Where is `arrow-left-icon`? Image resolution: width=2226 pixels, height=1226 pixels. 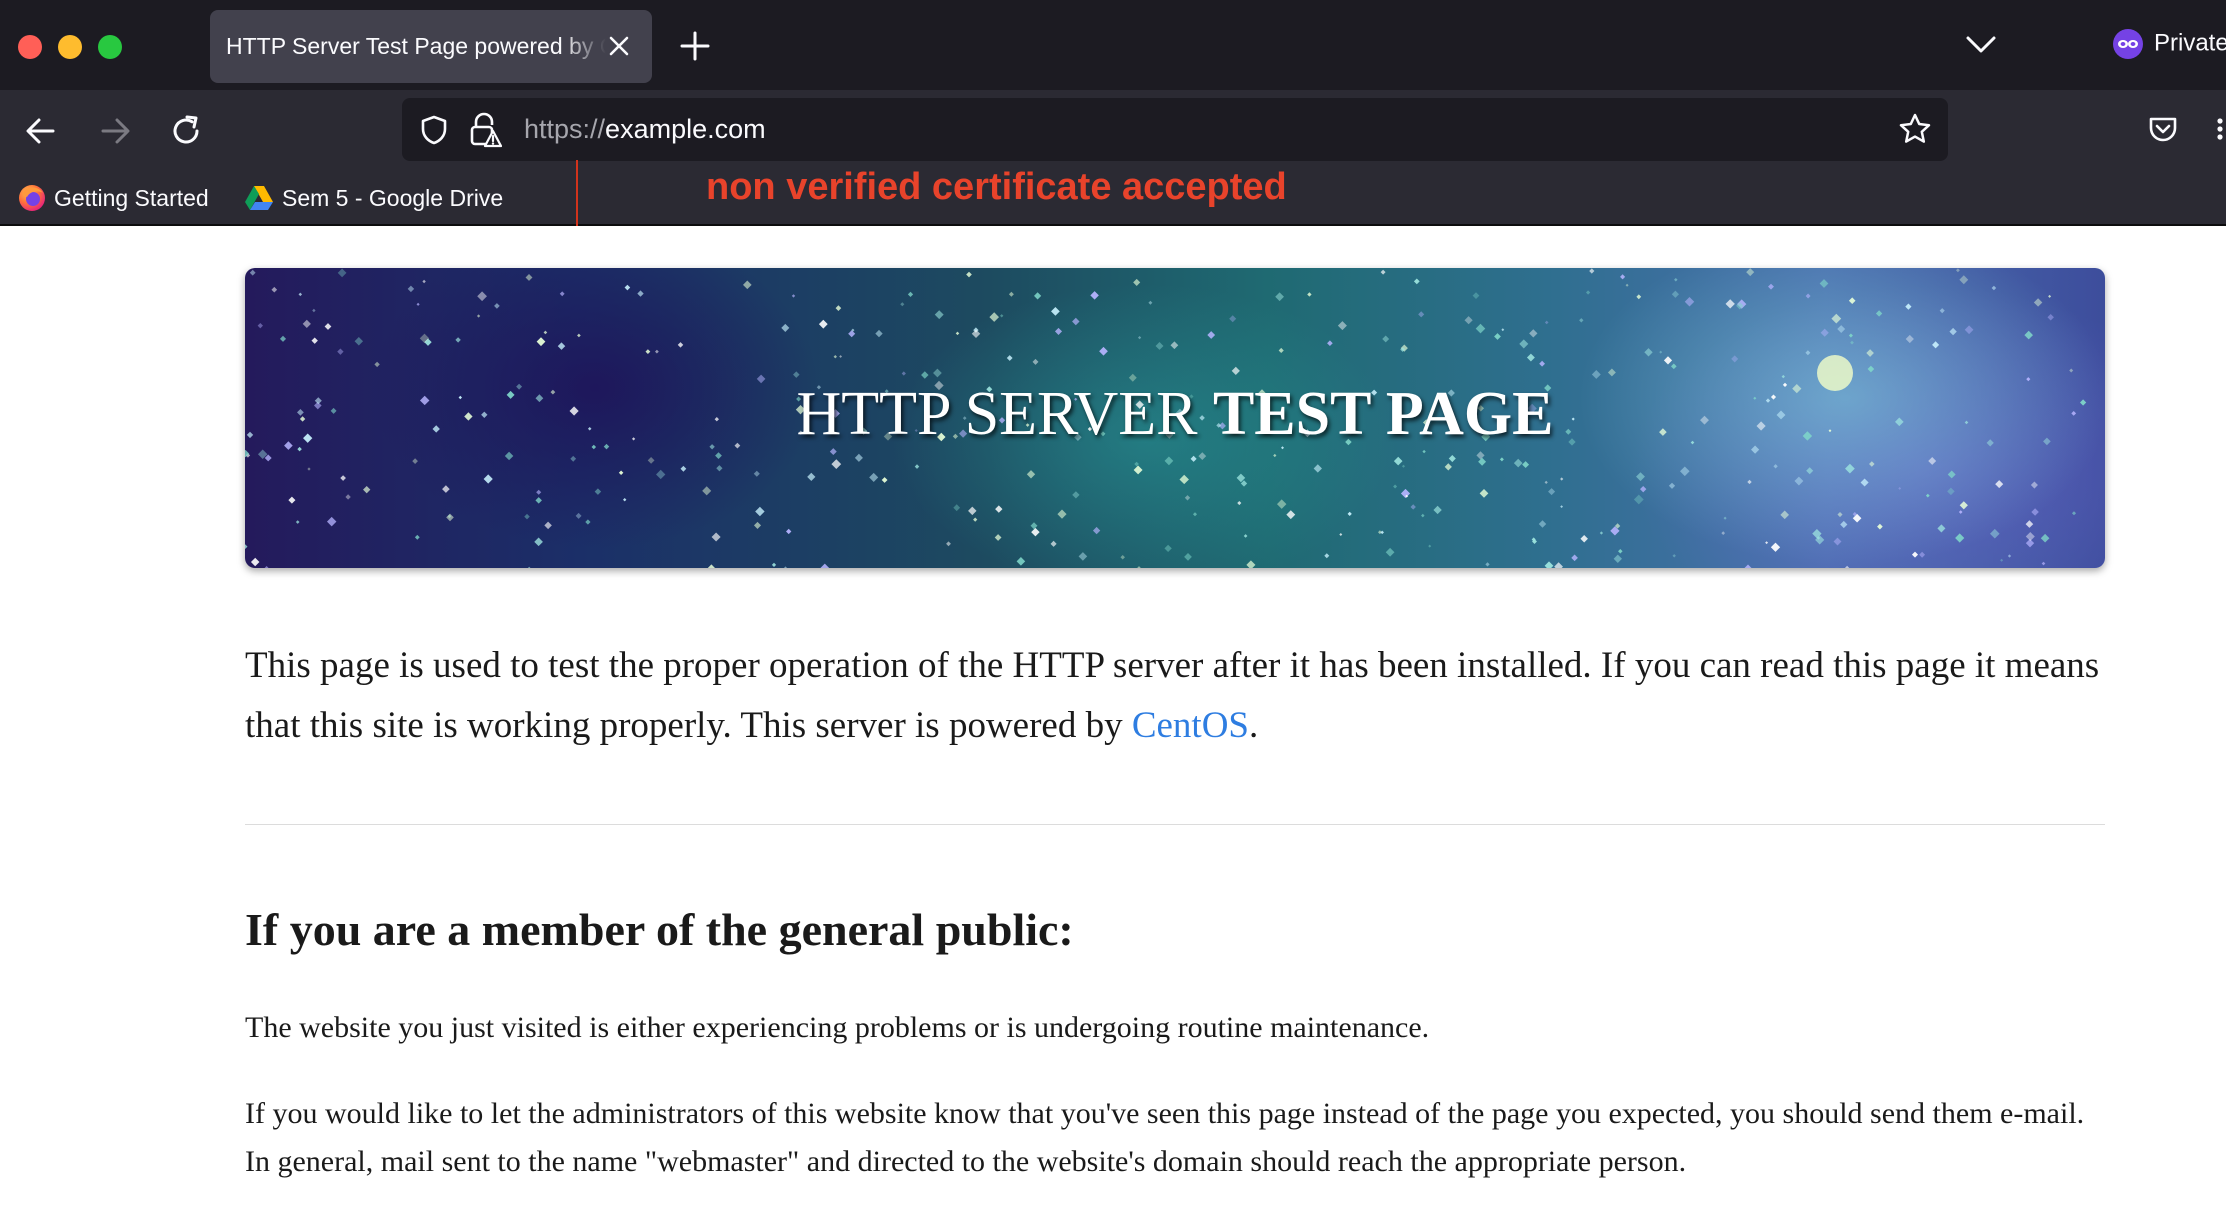
arrow-left-icon is located at coordinates (41, 131).